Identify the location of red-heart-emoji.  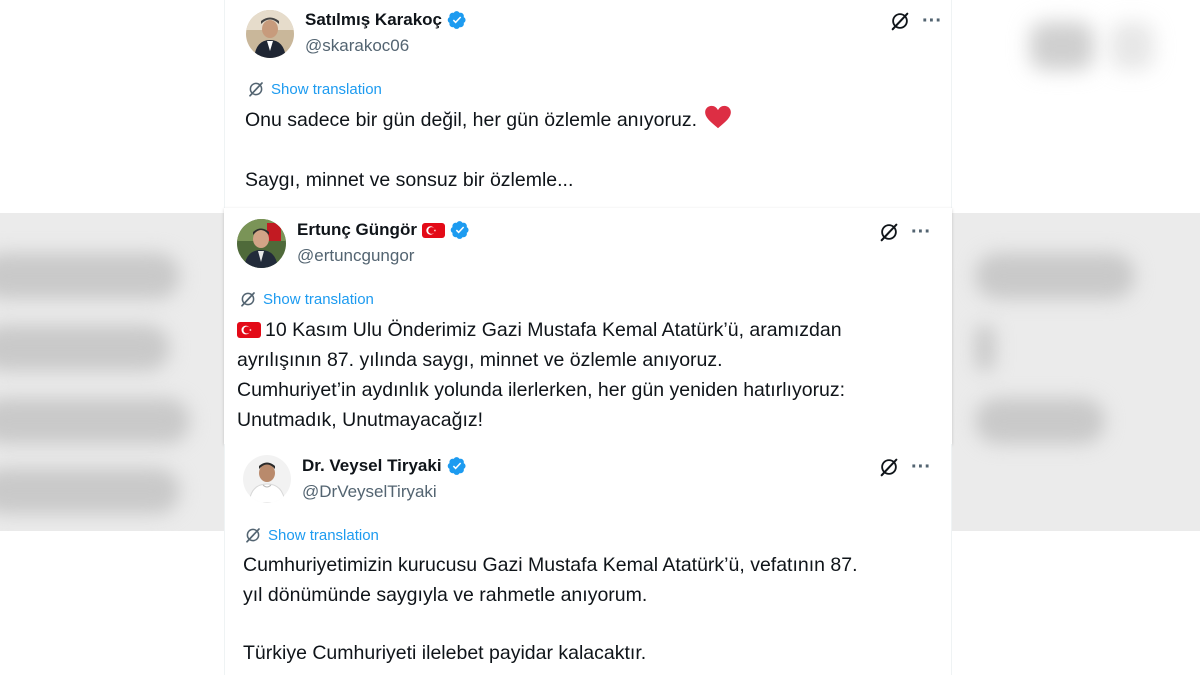
(718, 117).